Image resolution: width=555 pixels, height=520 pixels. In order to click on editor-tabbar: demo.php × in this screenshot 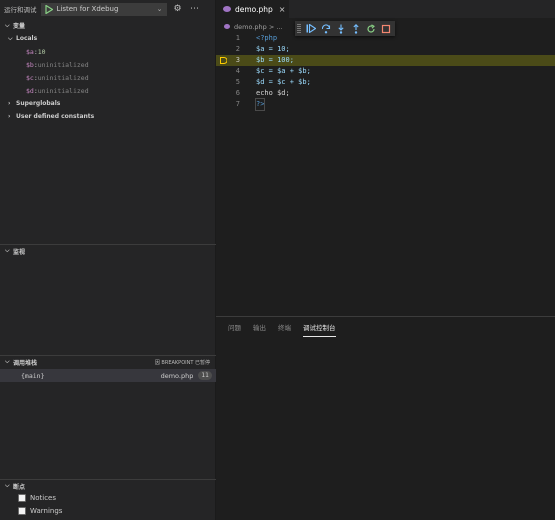, I will do `click(385, 9)`.